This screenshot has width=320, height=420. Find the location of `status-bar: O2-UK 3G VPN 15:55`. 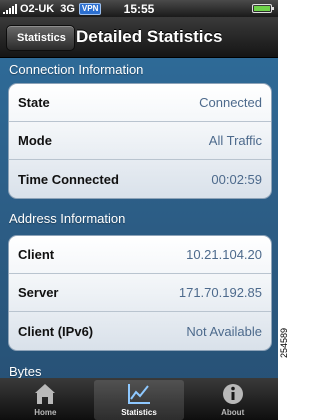

status-bar: O2-UK 3G VPN 15:55 is located at coordinates (139, 8).